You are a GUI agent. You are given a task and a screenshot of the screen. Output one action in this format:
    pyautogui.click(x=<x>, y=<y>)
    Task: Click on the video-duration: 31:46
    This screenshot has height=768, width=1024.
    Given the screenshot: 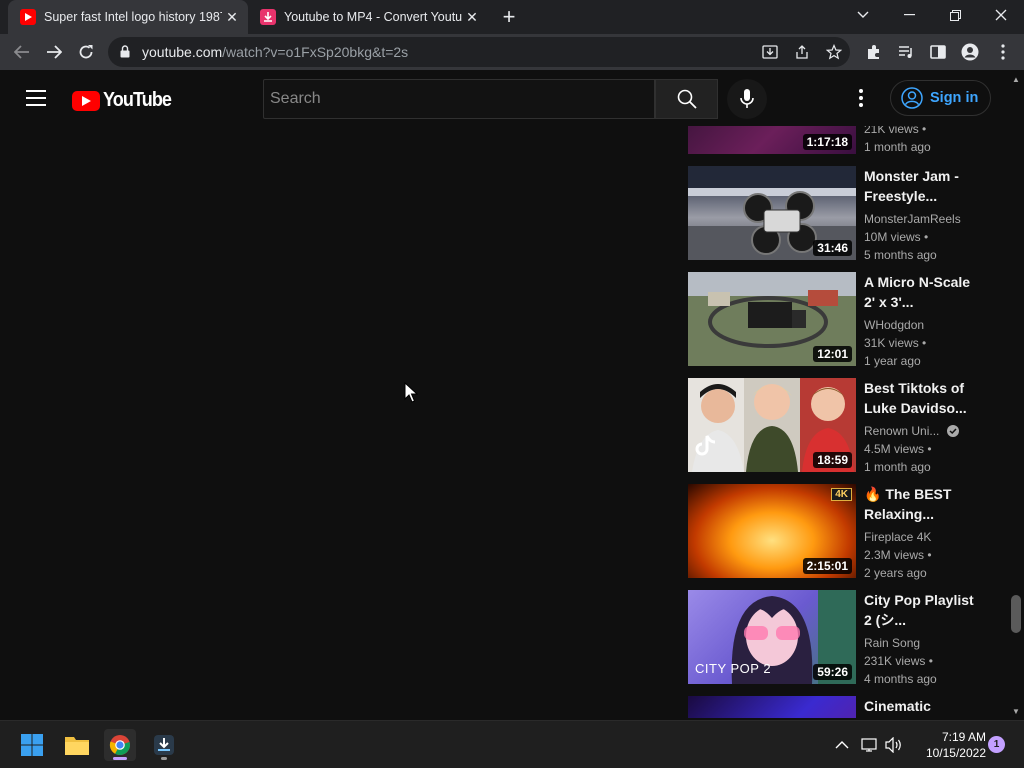 What is the action you would take?
    pyautogui.click(x=832, y=248)
    